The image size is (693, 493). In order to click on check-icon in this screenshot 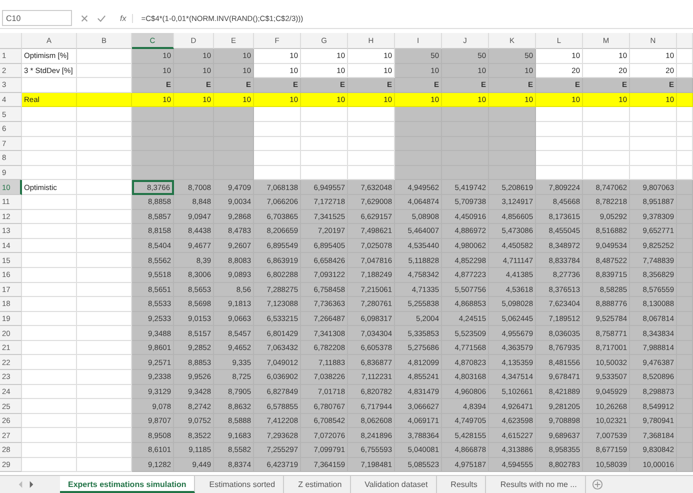, I will do `click(101, 18)`.